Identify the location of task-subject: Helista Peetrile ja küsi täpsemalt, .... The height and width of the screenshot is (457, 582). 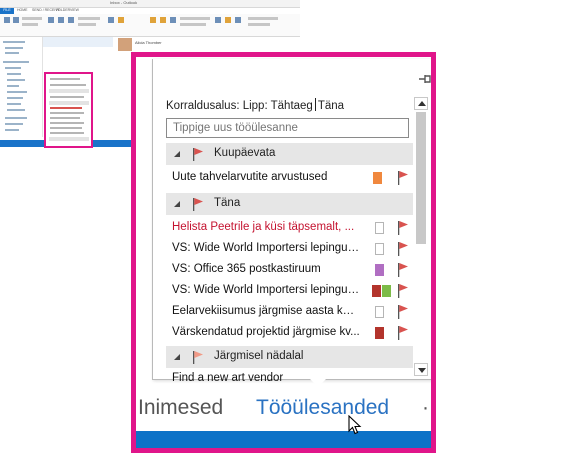
(263, 227).